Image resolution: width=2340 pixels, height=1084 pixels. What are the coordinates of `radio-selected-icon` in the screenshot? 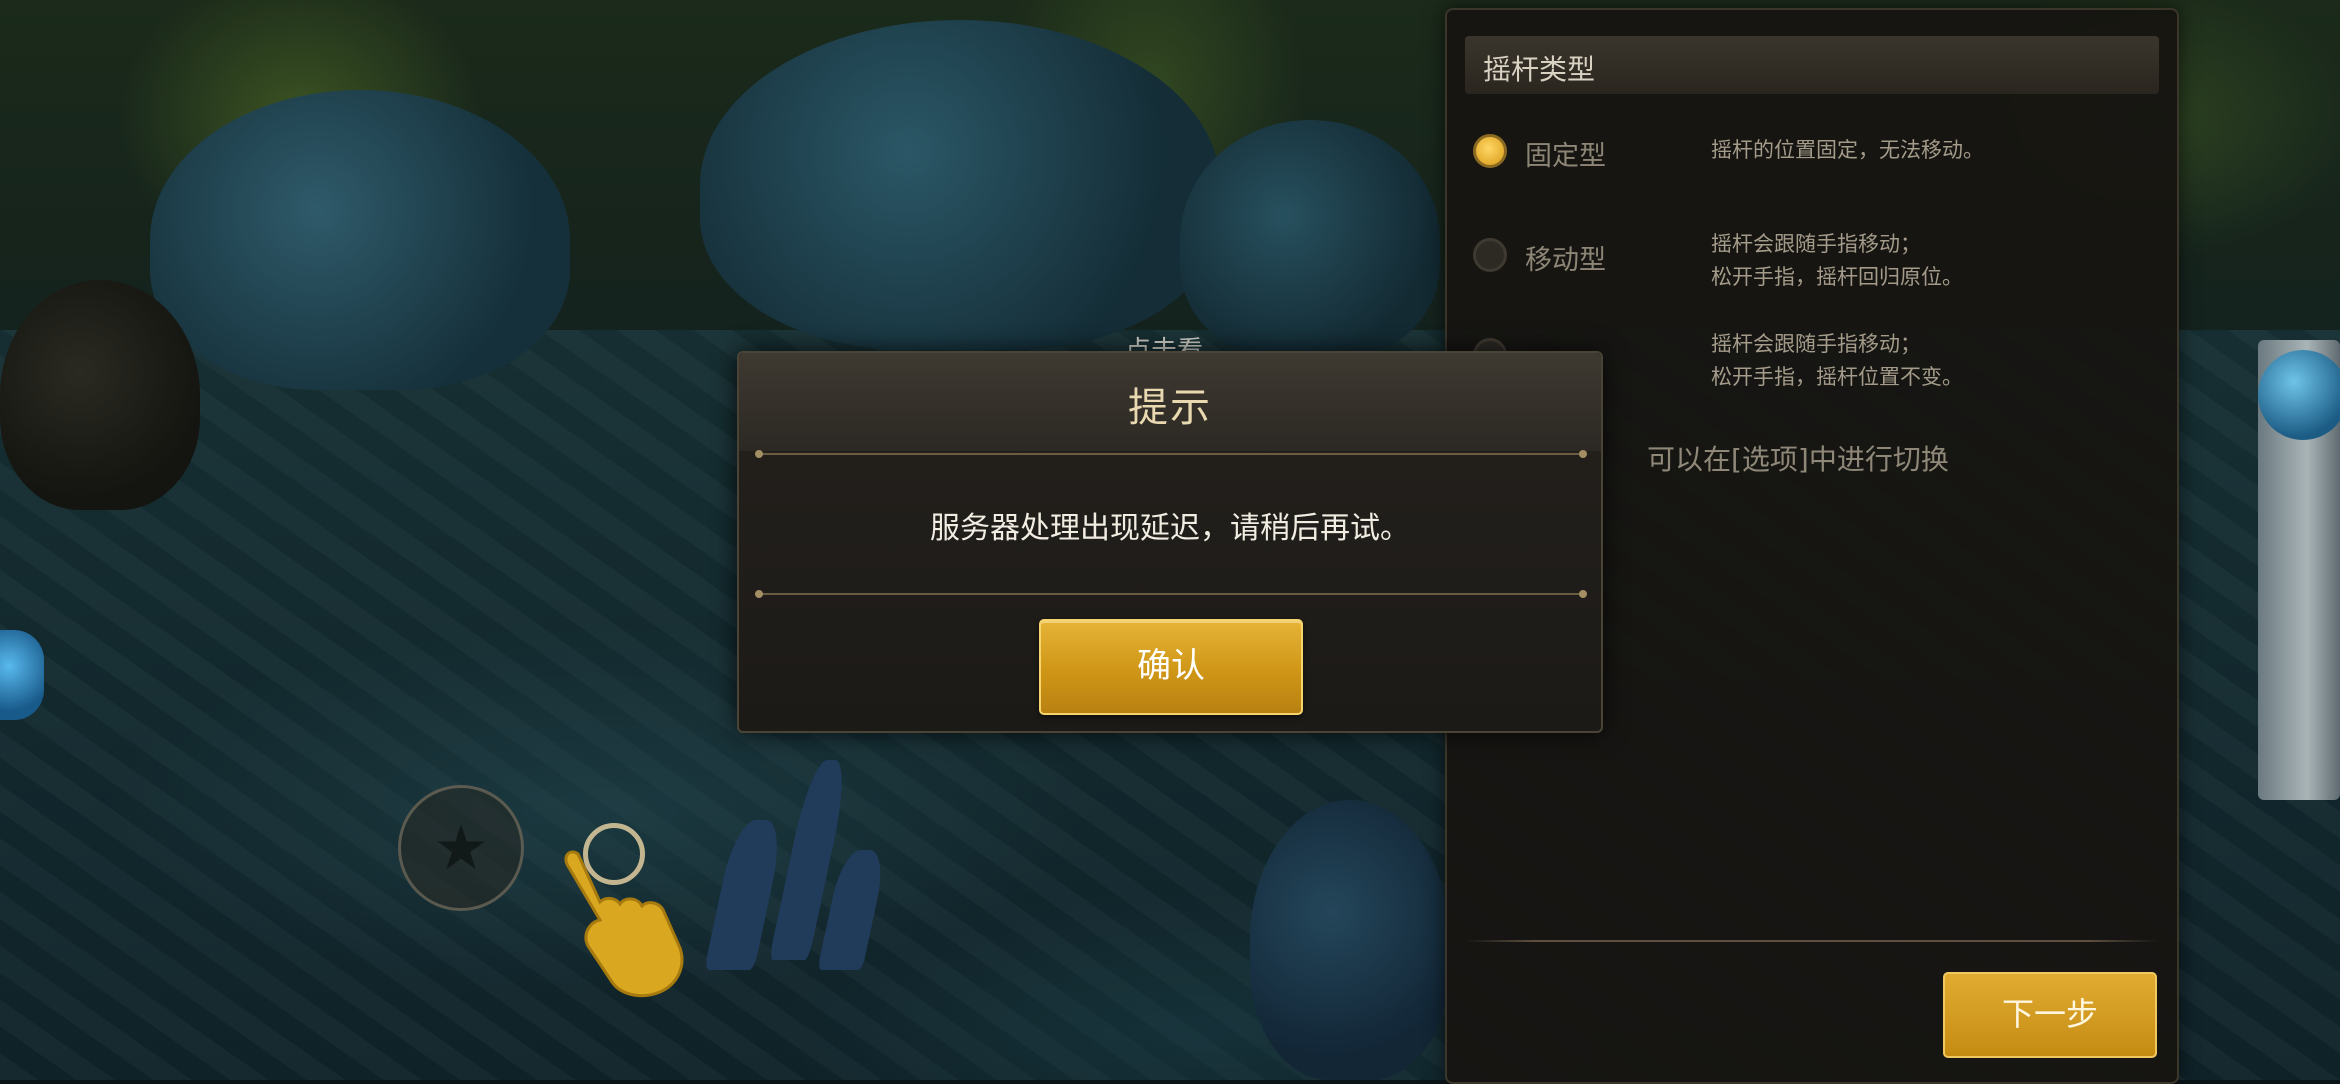 It's located at (1490, 151).